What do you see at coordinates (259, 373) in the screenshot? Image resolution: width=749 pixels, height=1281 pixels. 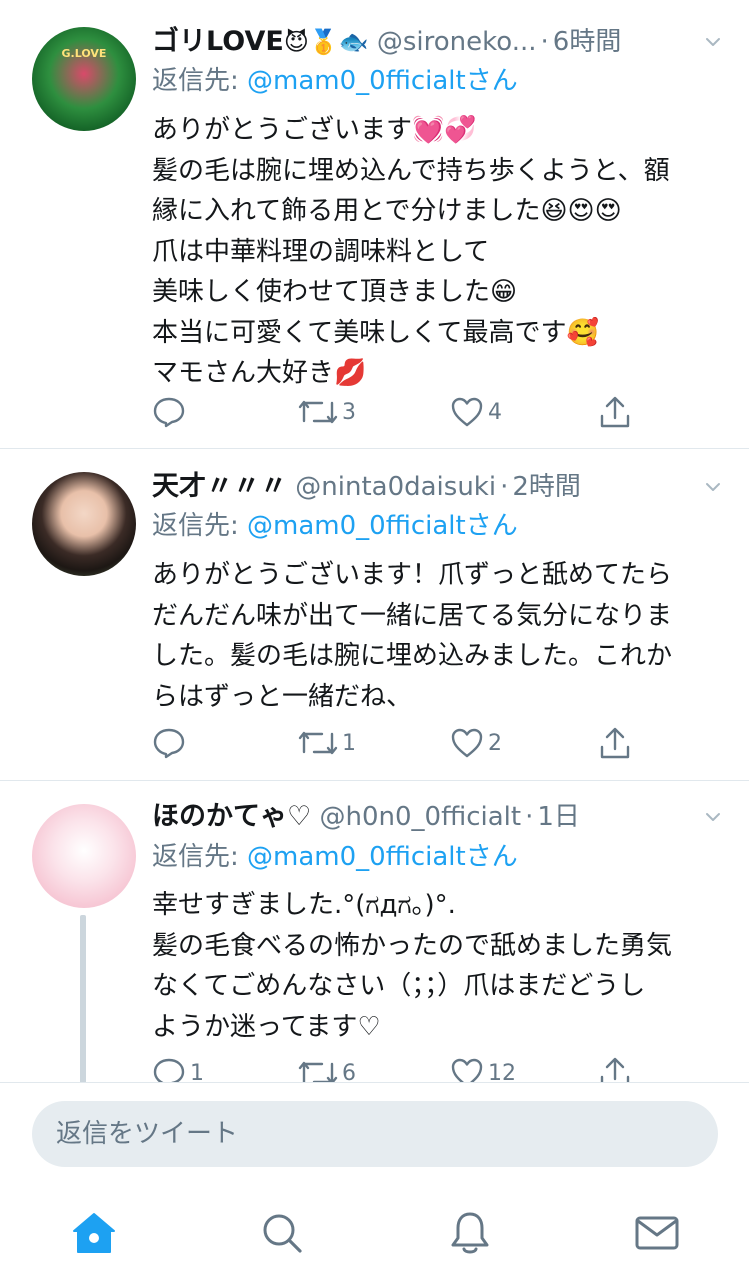 I see `tweet-text-line: マモさん大好き💋` at bounding box center [259, 373].